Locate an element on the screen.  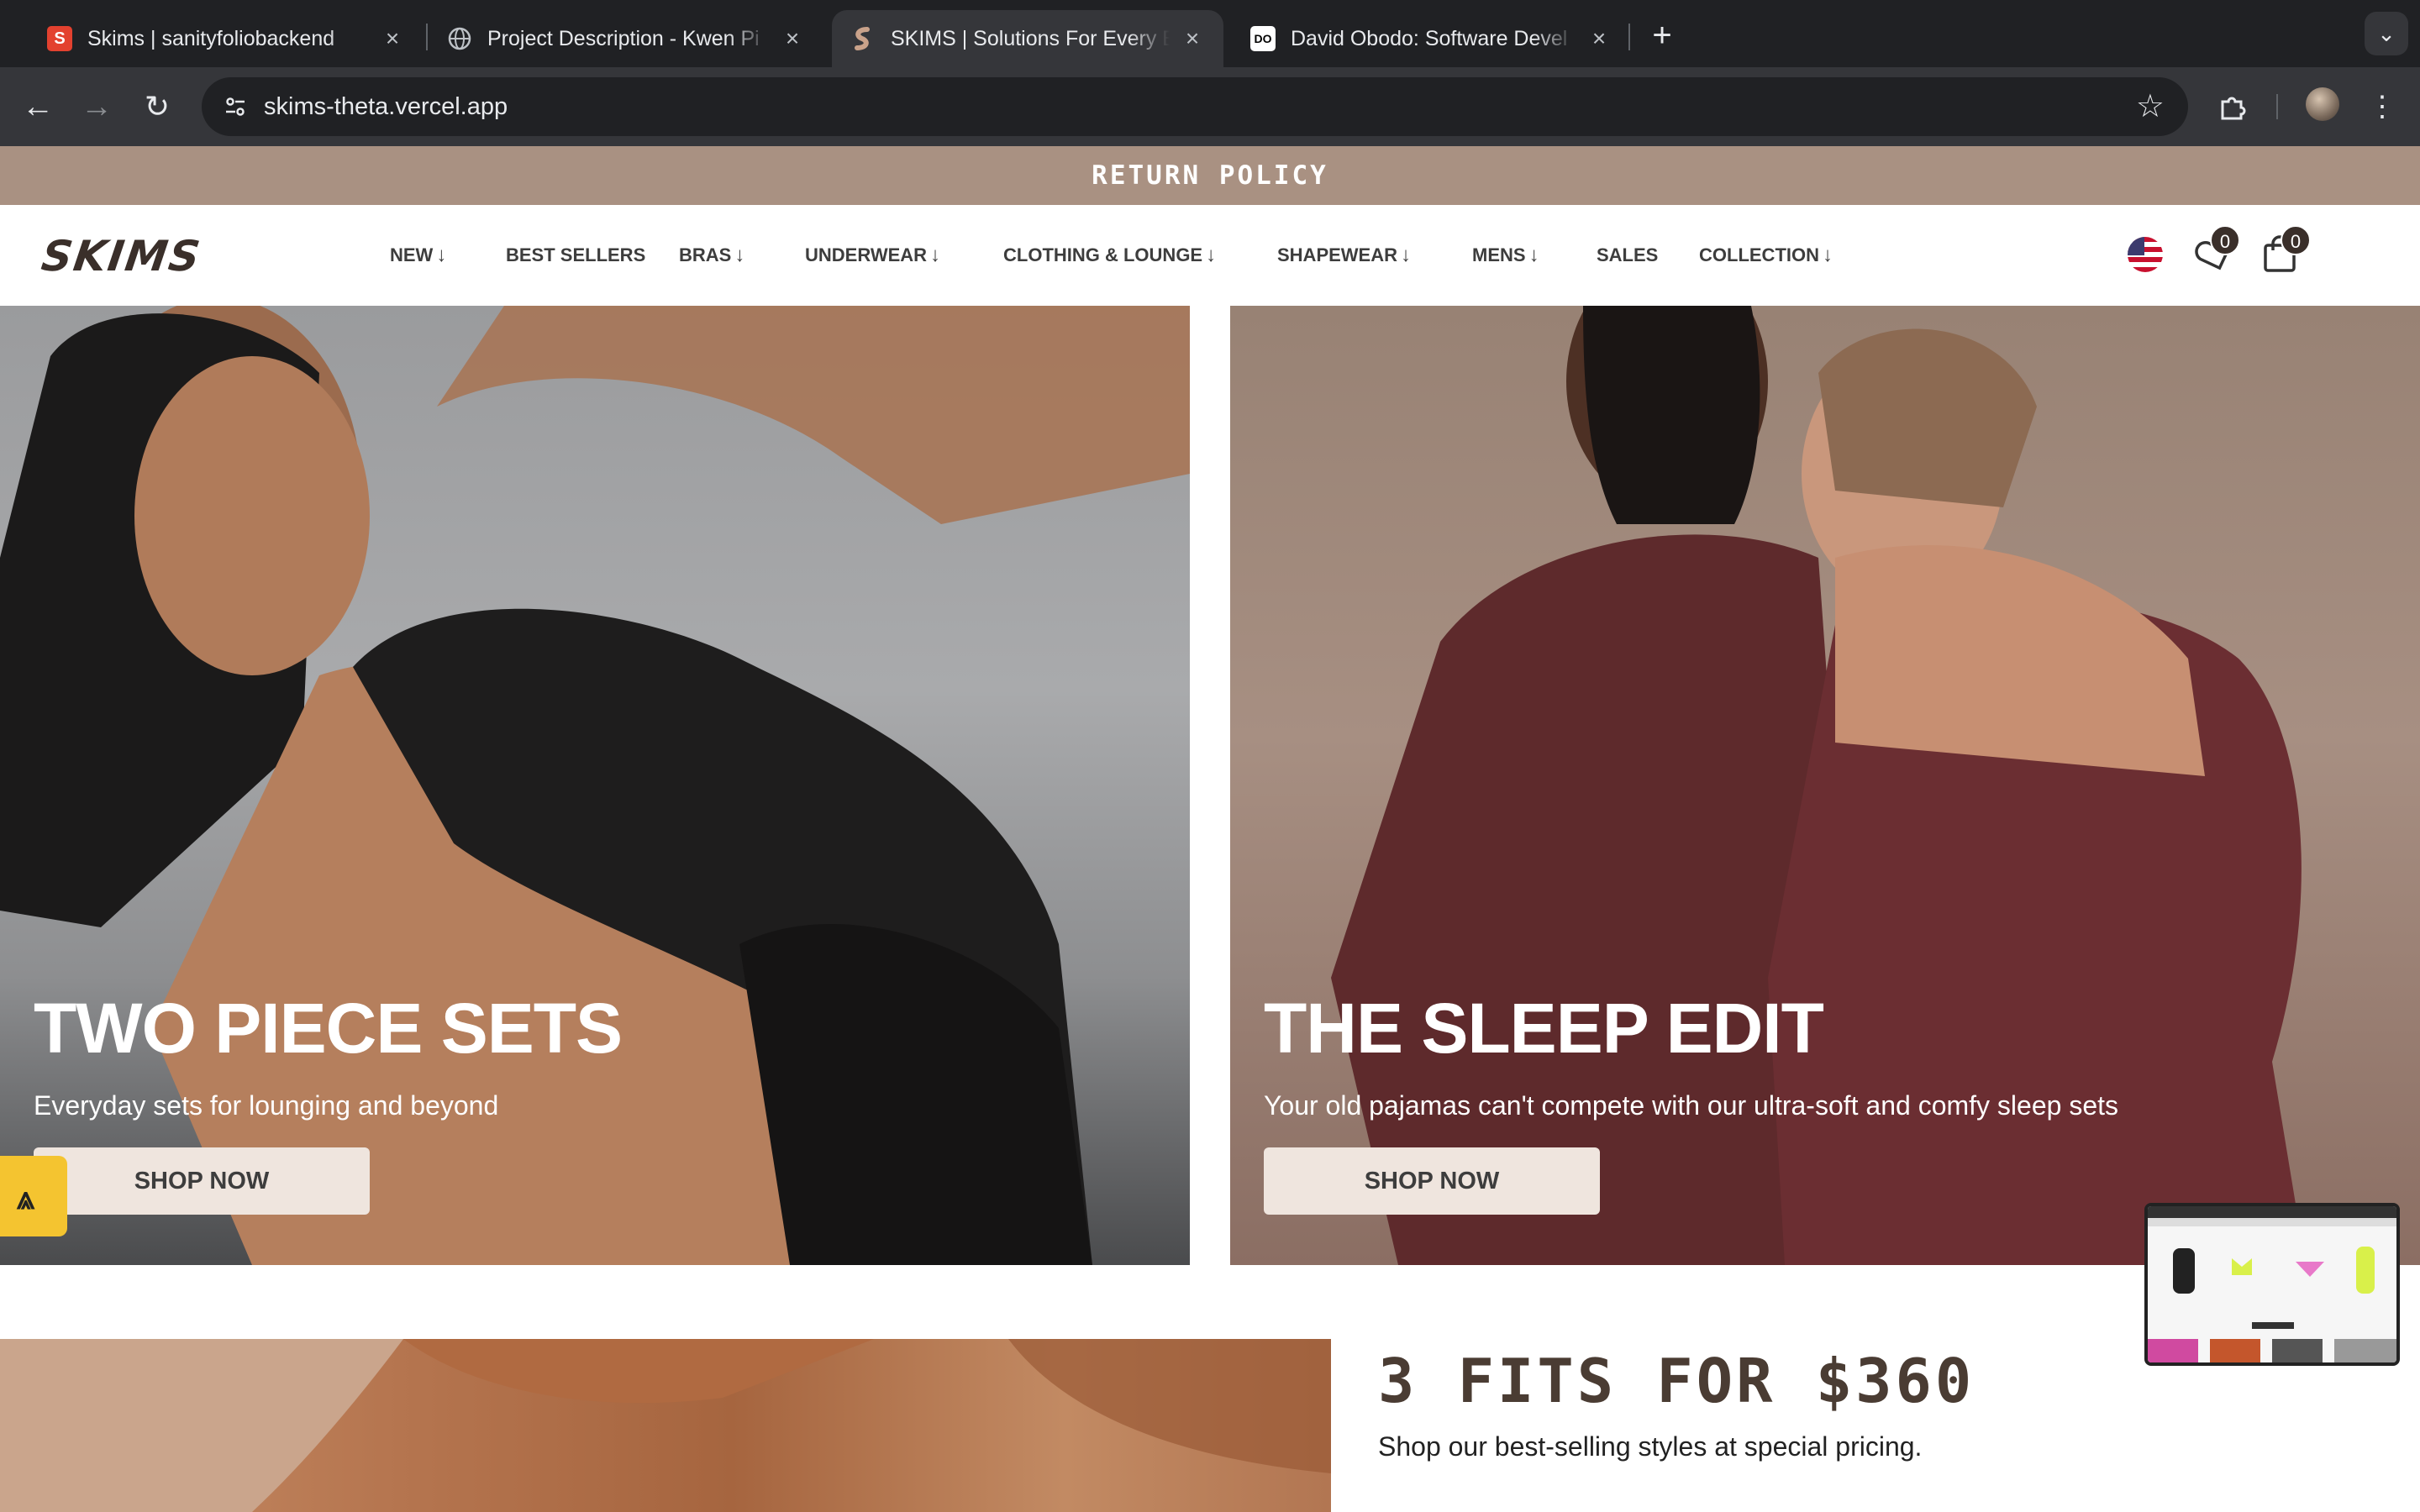
promo-title: 3 FITS FOR $360 is located at coordinates (1677, 1381).